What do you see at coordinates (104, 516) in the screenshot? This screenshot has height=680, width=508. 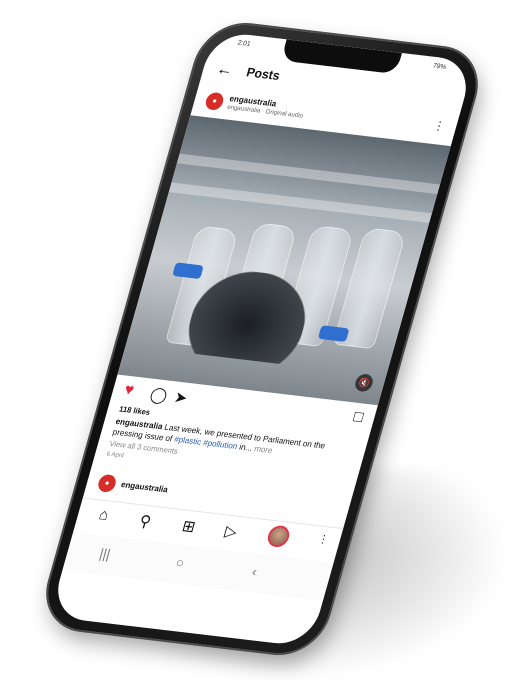 I see `home-icon: ⌂` at bounding box center [104, 516].